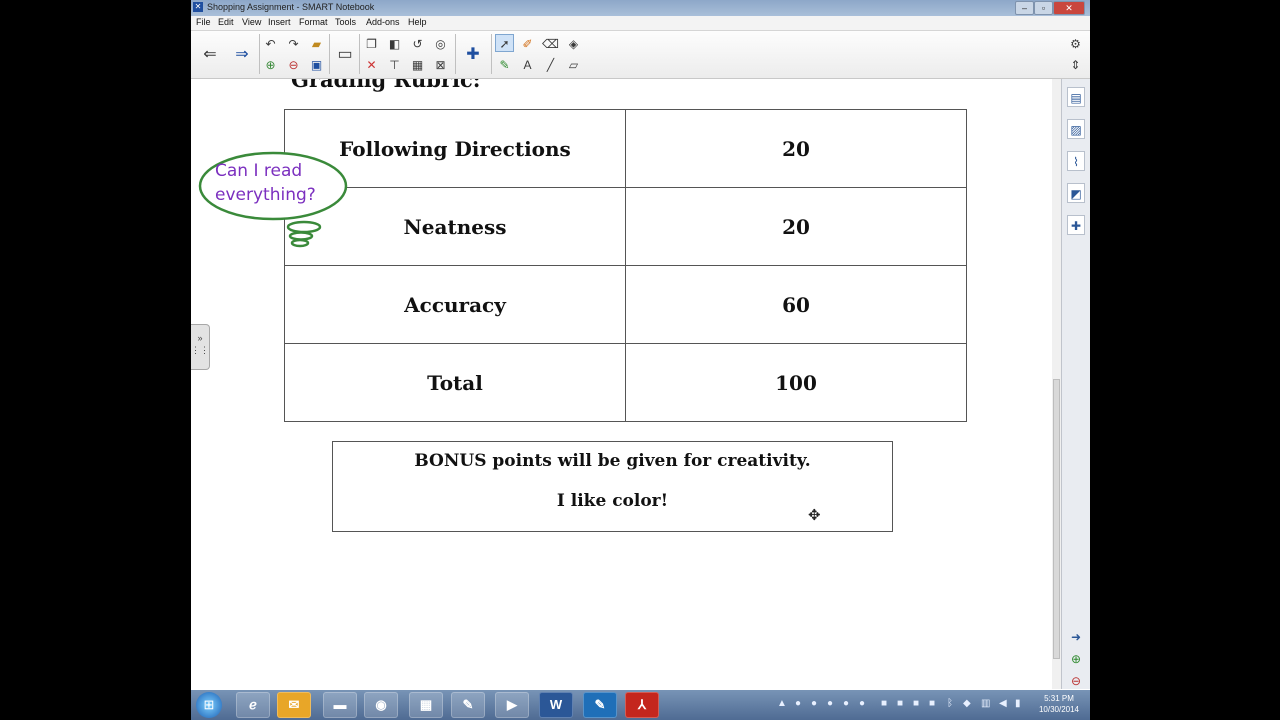 The height and width of the screenshot is (720, 1280). Describe the element at coordinates (259, 171) in the screenshot. I see `thought-bubble-line: Can I read` at that location.